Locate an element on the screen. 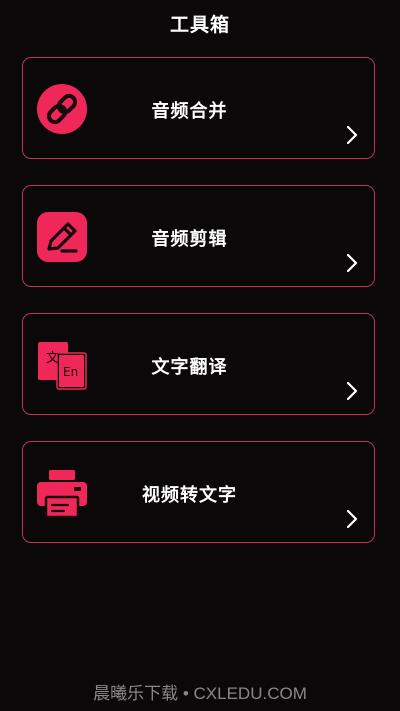 This screenshot has width=400, height=711. tool-card-audio-edit: 音频剪辑 is located at coordinates (198, 236).